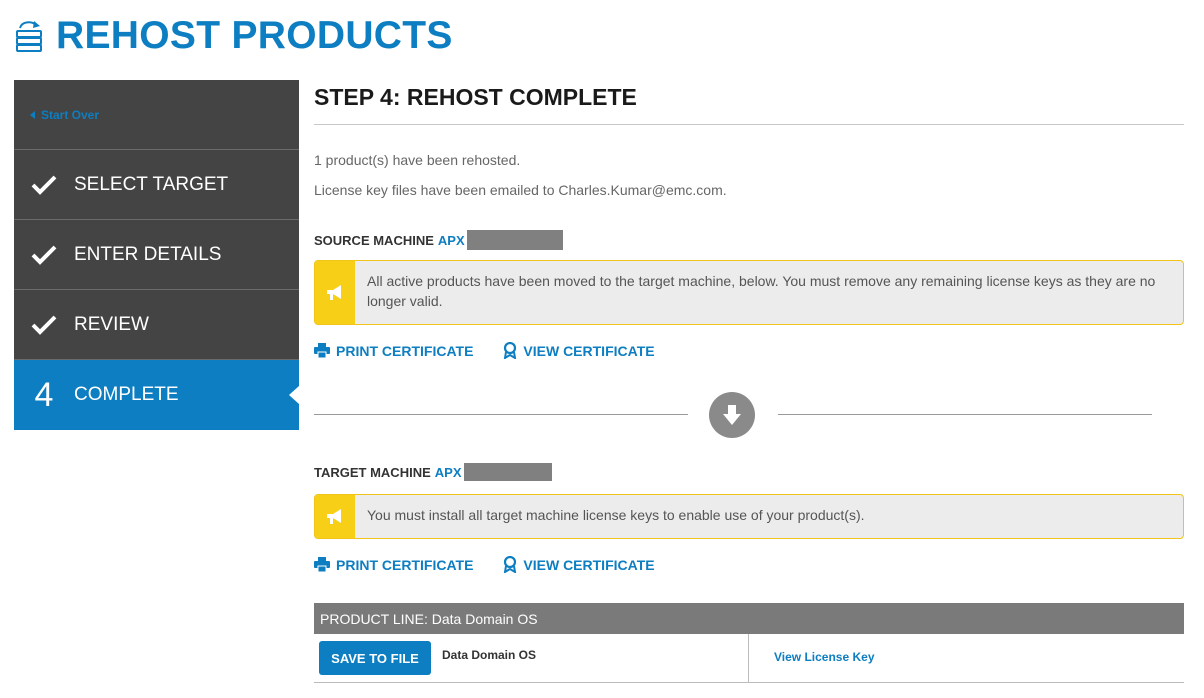  What do you see at coordinates (374, 240) in the screenshot?
I see `source-machine-label: SOURCE MACHINE` at bounding box center [374, 240].